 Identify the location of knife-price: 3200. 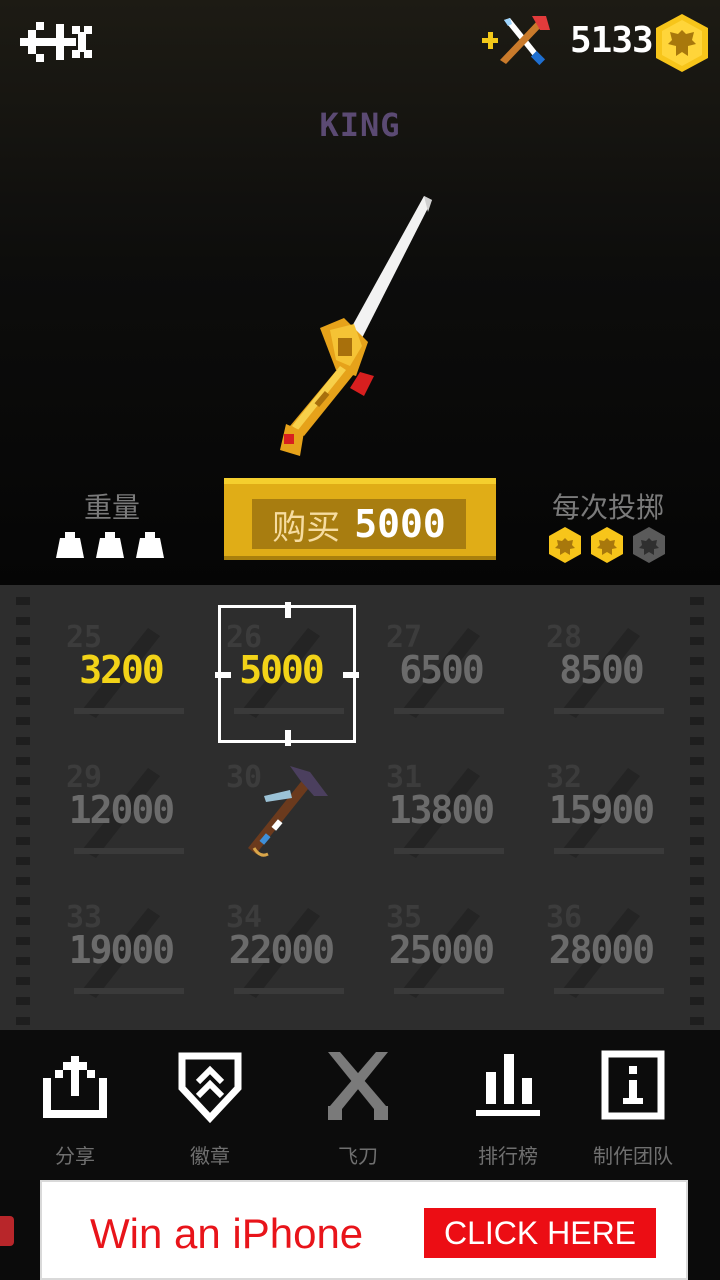
(122, 670).